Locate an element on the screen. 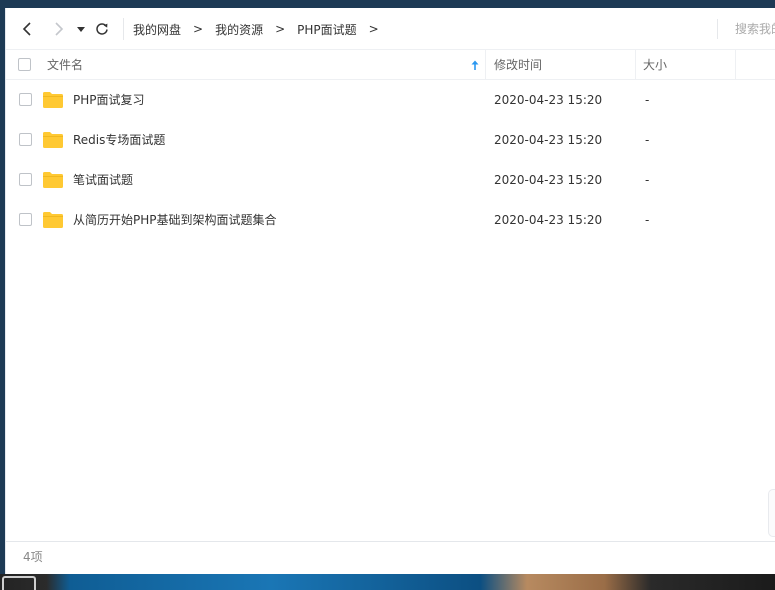  breadcrumb: 我的网盘 > 我的资源 > PHP面试题 > is located at coordinates (257, 29).